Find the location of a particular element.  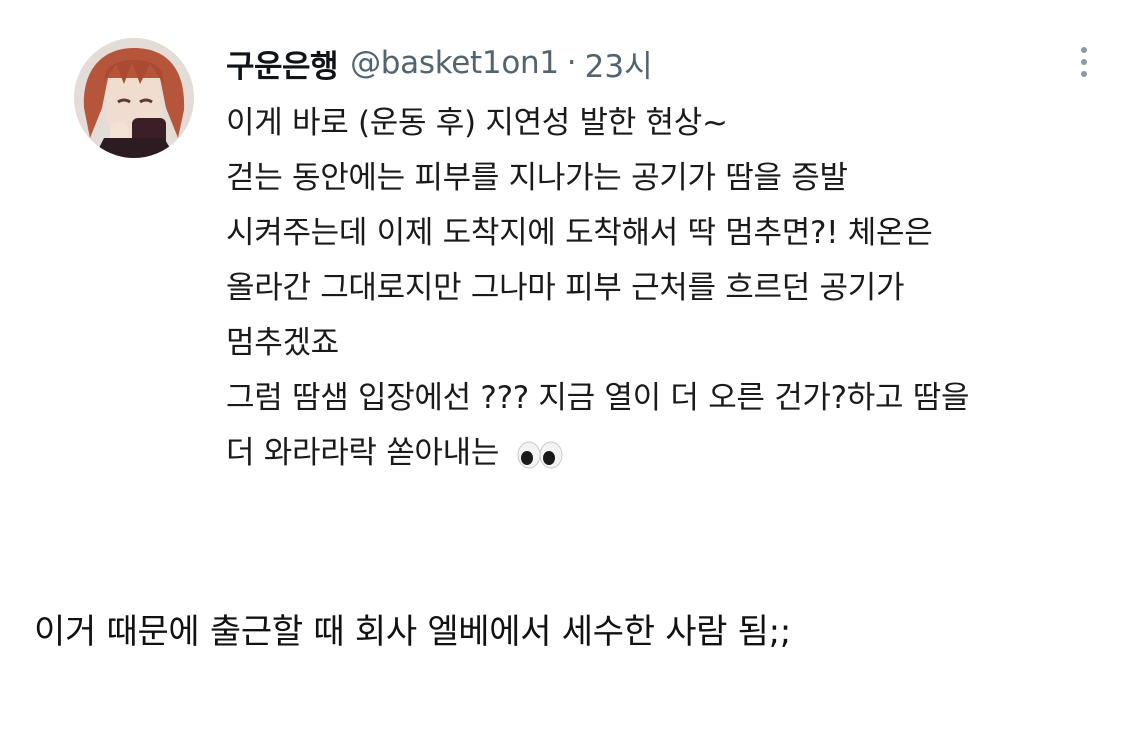

tweet-line: 멈추겠죠 is located at coordinates (282, 343).